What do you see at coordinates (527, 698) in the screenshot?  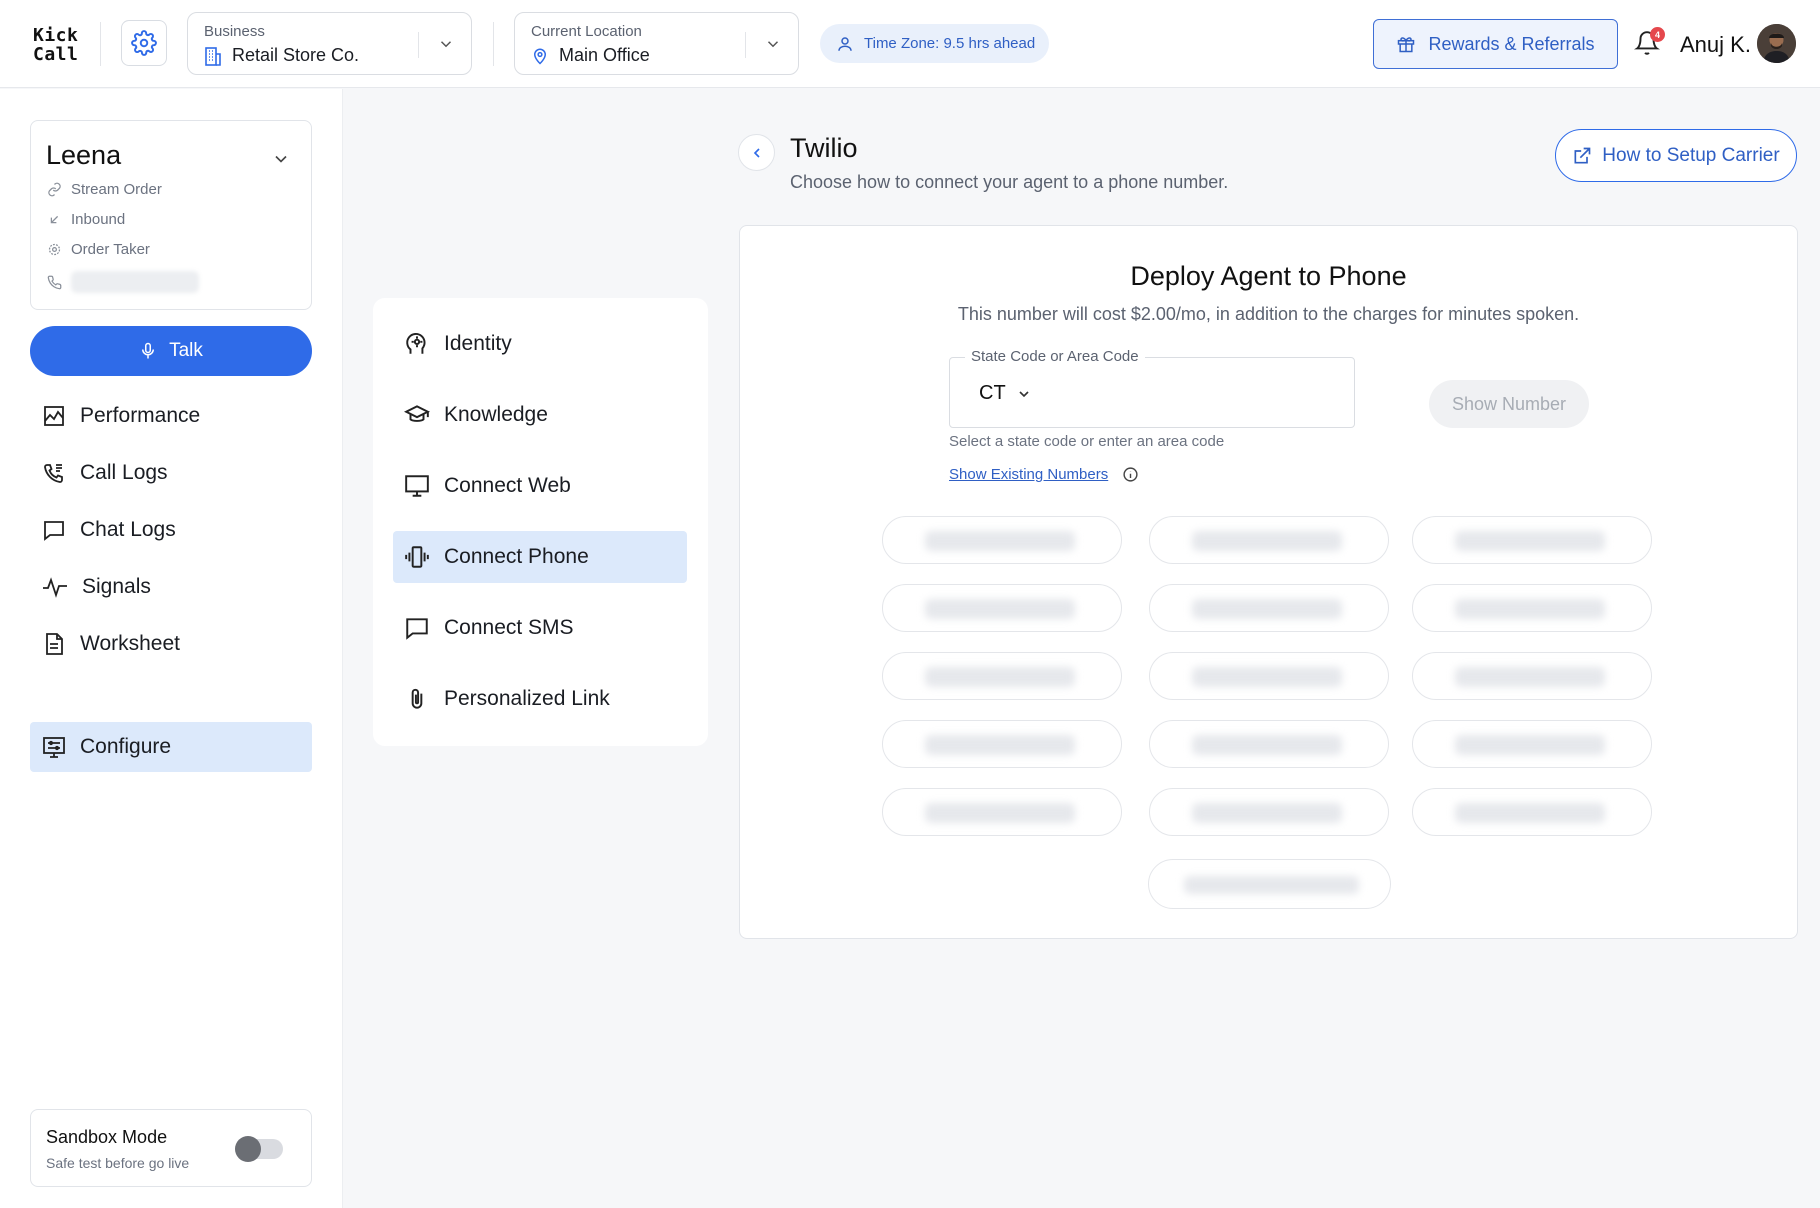 I see `config-item-label: Personalized Link` at bounding box center [527, 698].